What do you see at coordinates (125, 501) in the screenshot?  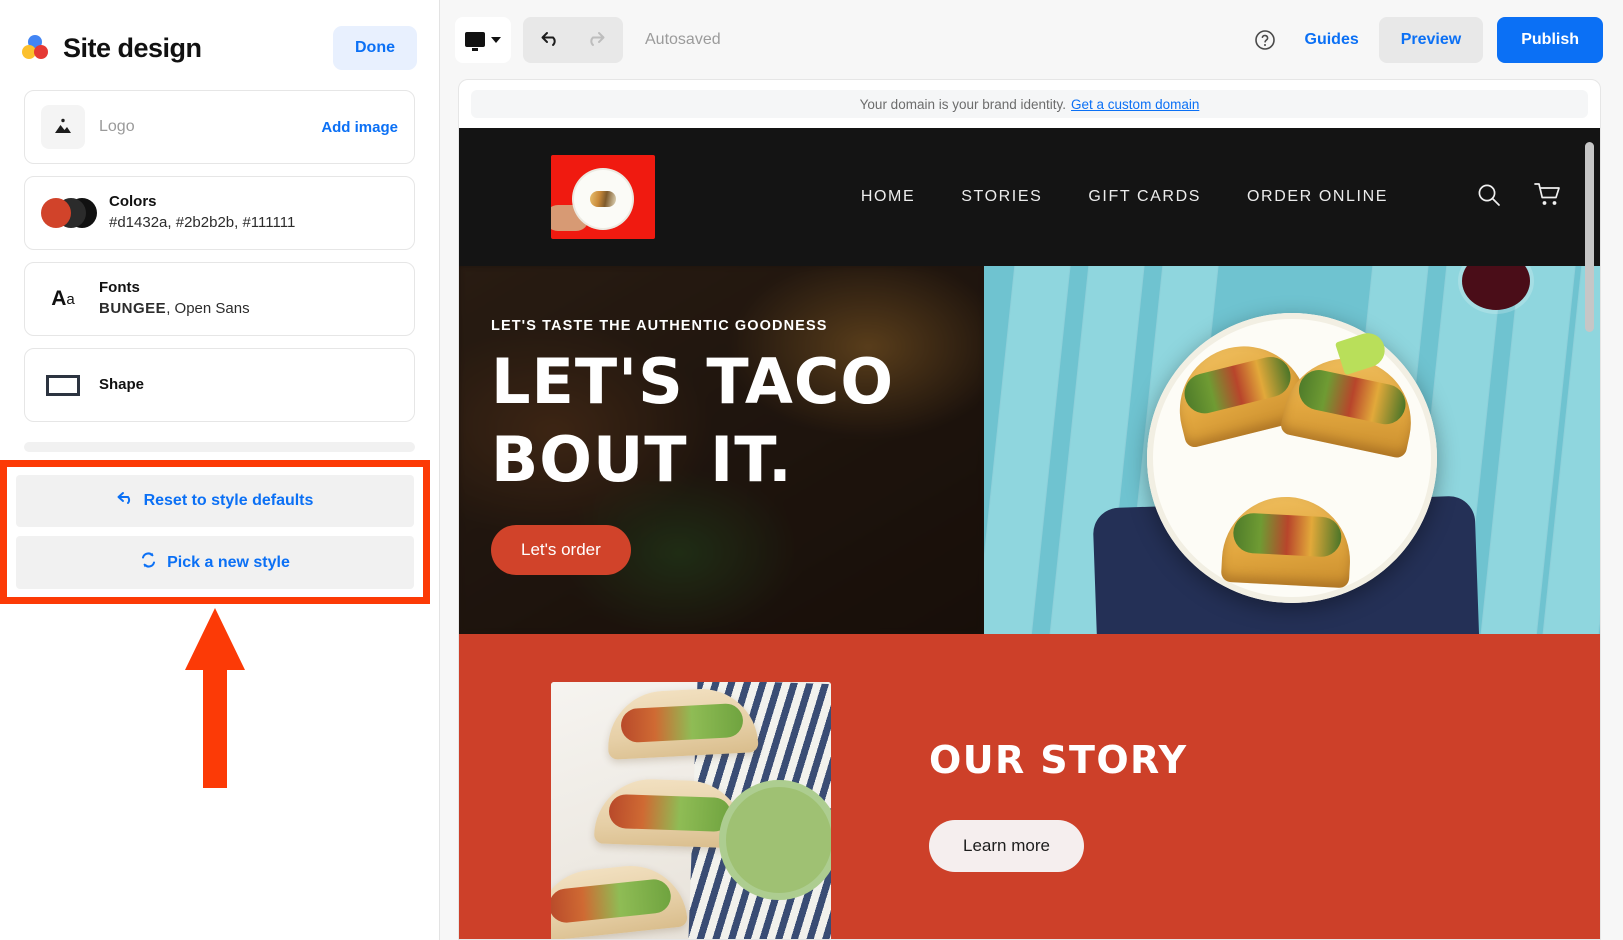 I see `undo-arrow-icon` at bounding box center [125, 501].